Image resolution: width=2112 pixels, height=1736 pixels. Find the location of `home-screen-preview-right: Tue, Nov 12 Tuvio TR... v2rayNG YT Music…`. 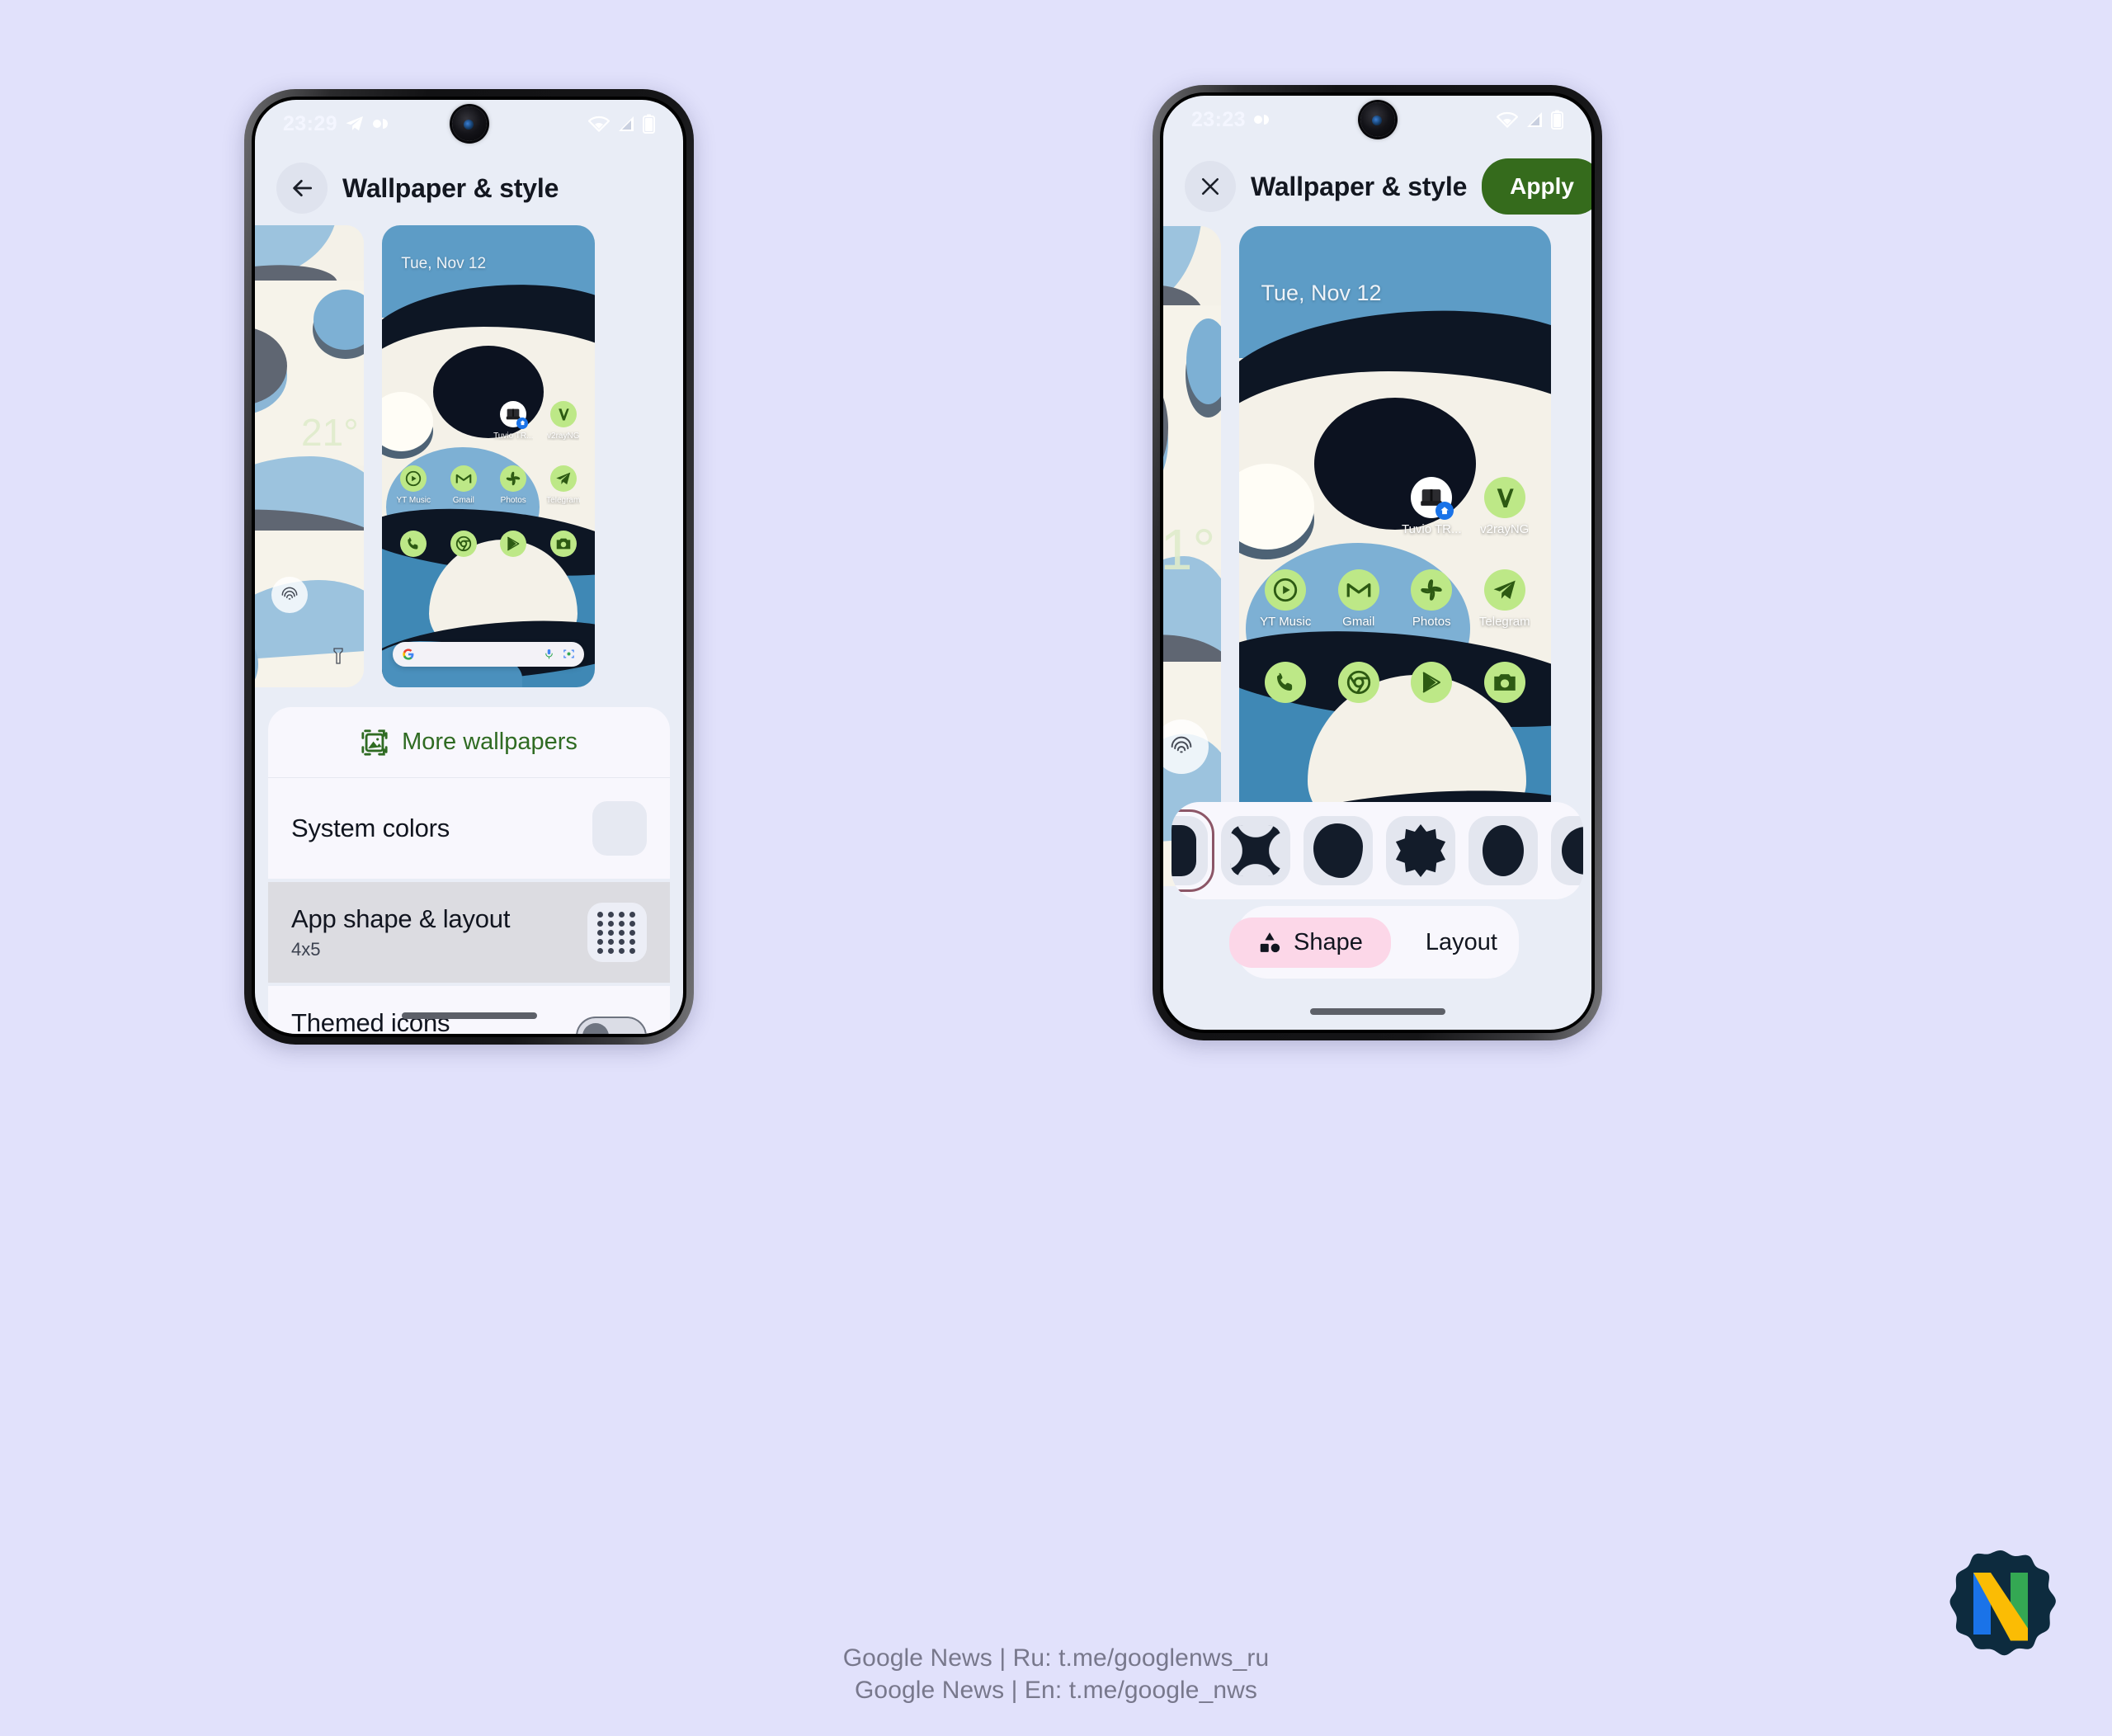

home-screen-preview-right: Tue, Nov 12 Tuvio TR... v2rayNG YT Music… is located at coordinates (1395, 556).